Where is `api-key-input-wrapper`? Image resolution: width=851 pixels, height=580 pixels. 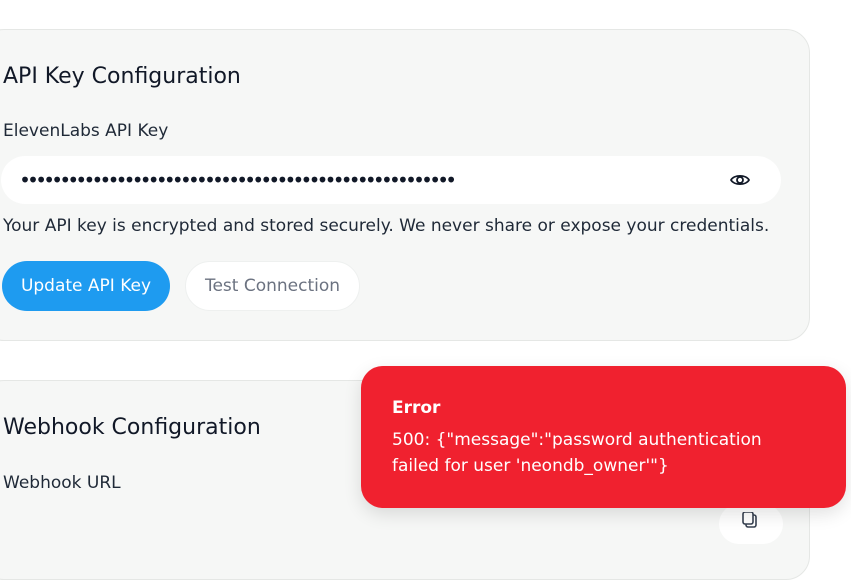 api-key-input-wrapper is located at coordinates (391, 180).